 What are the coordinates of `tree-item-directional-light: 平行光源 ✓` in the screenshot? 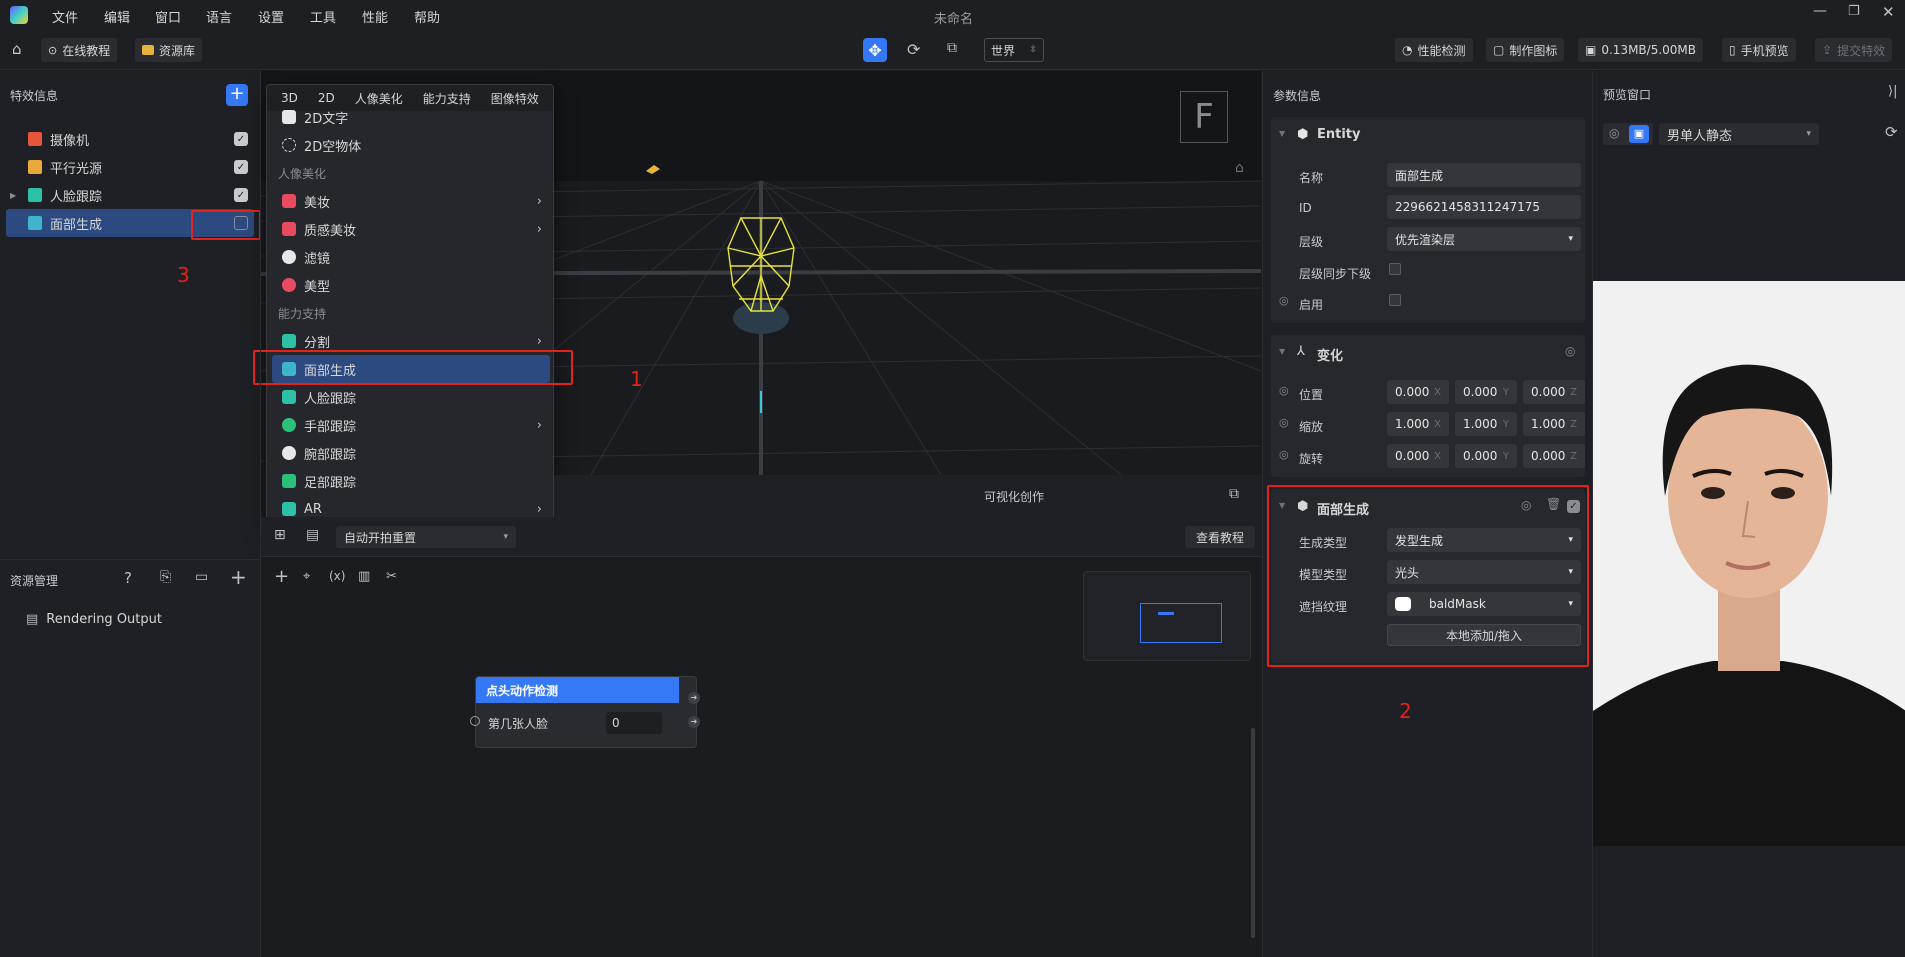 It's located at (130, 167).